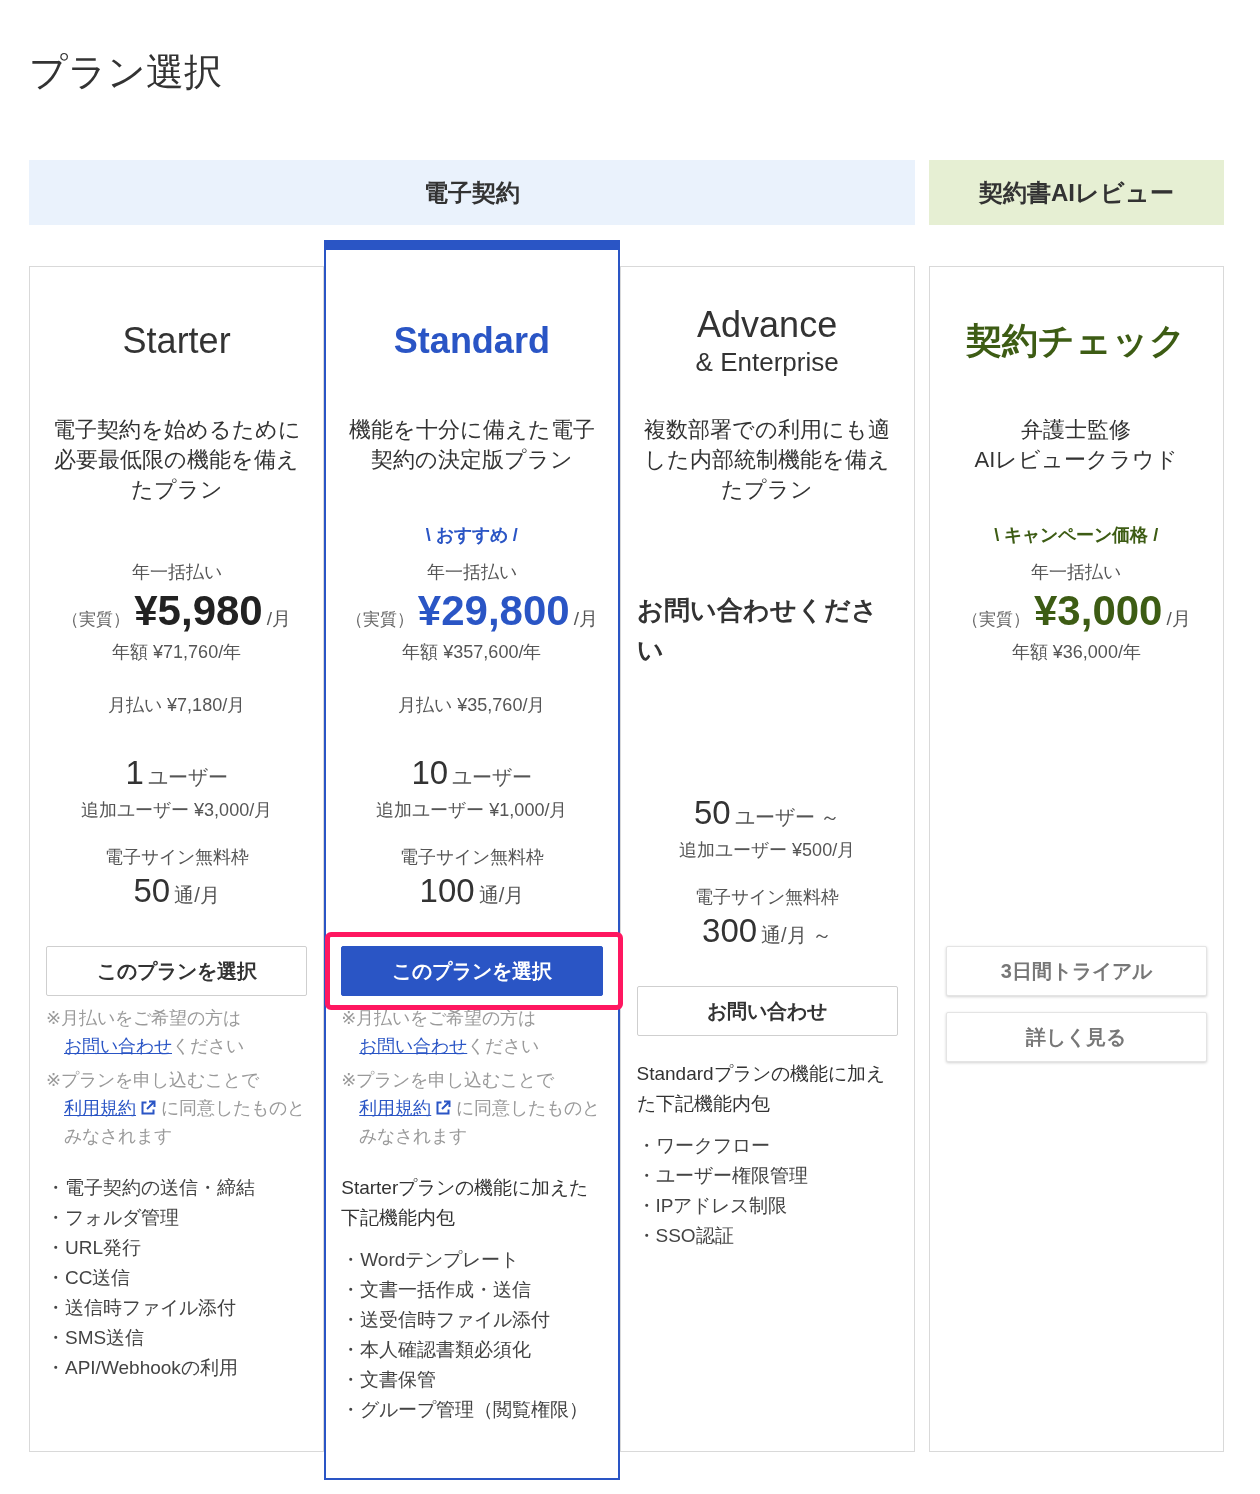 This screenshot has height=1494, width=1260. I want to click on plan-subname: & Enterprise, so click(767, 362).